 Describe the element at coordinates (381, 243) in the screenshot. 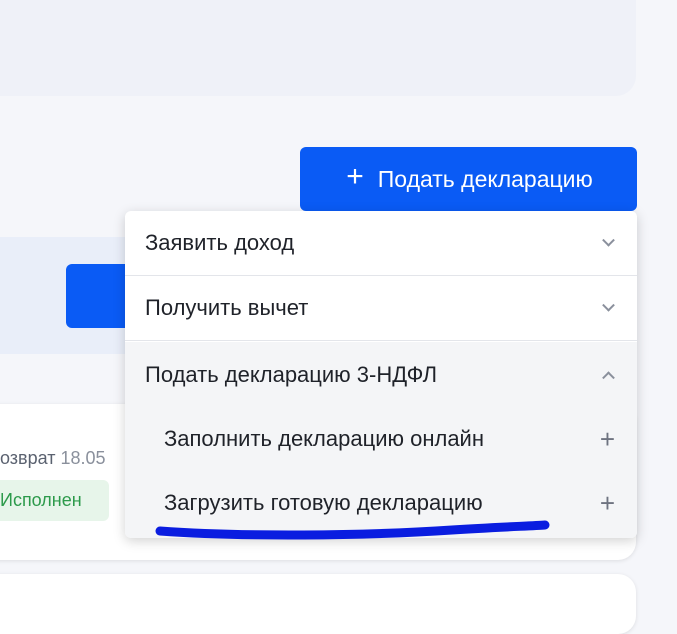

I see `menu-item-declare-income: Заявить доход` at that location.